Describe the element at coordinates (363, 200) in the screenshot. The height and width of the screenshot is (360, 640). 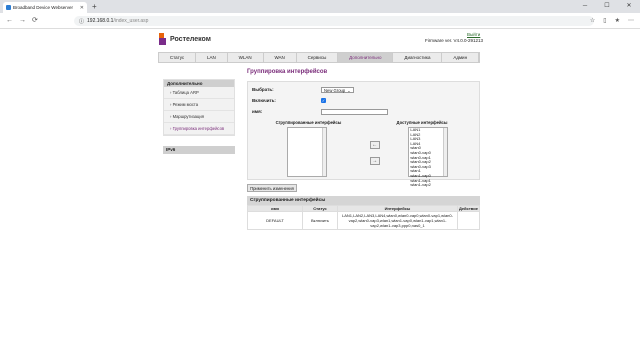
I see `groups-title: Сгруппированные интерфейсы` at that location.